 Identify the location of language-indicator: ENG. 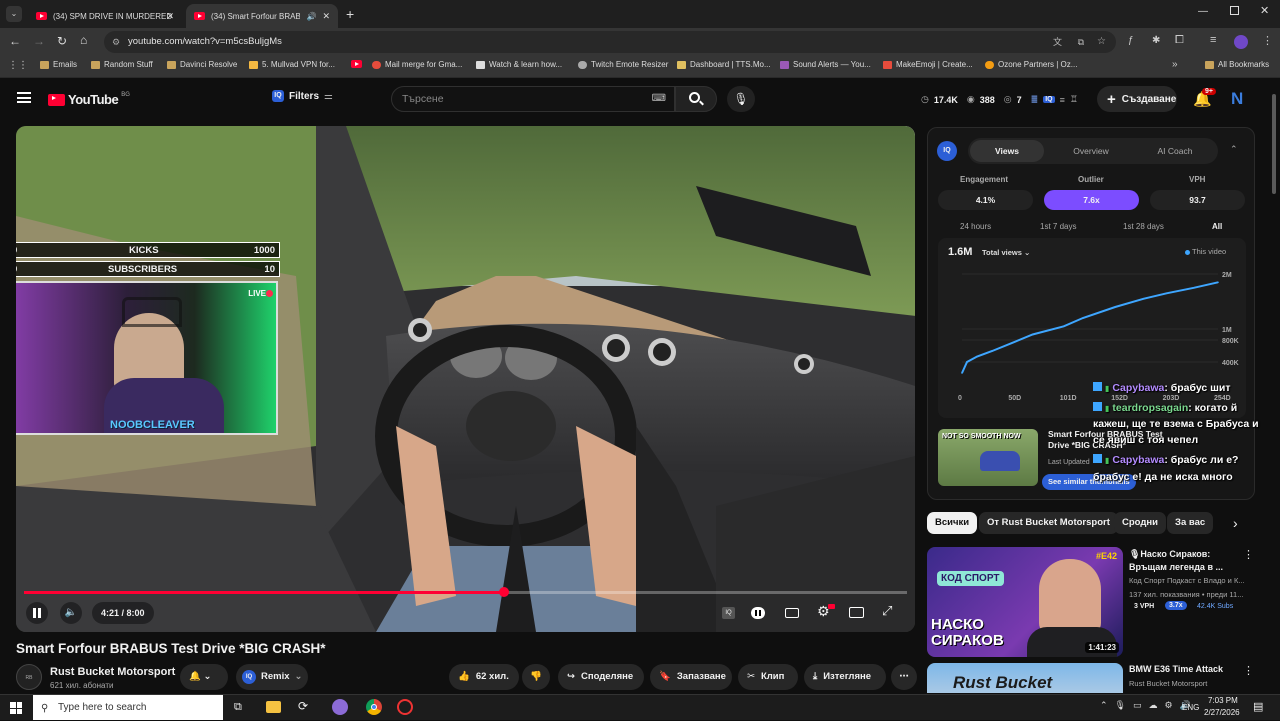
(1190, 707).